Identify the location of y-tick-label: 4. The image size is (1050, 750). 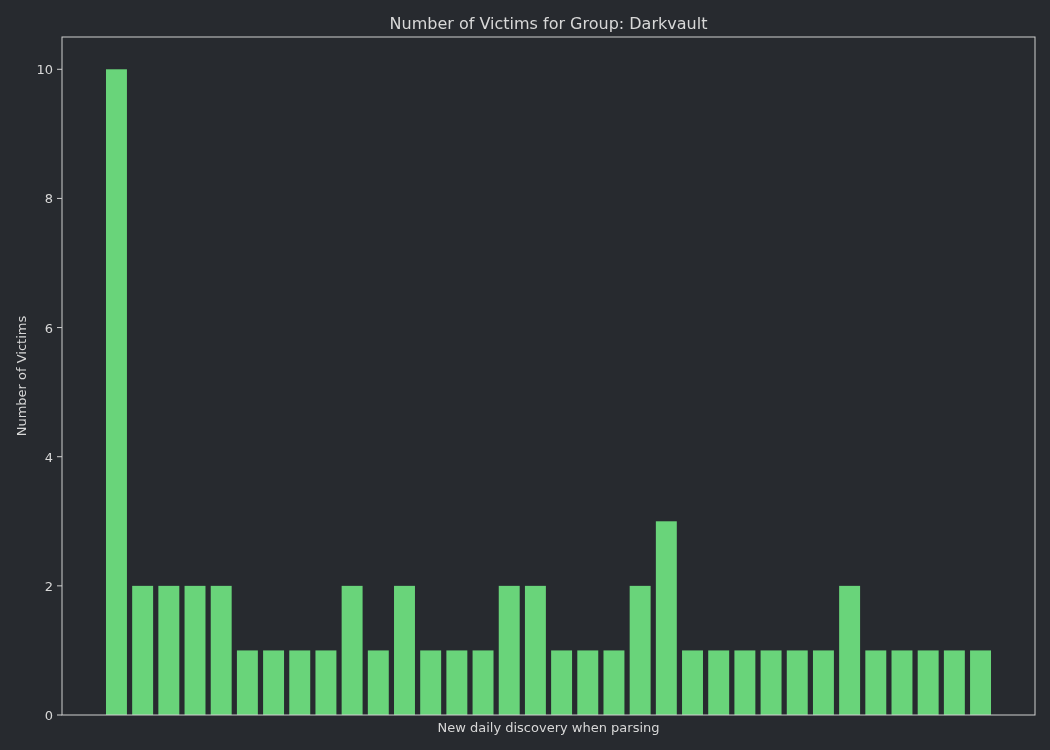
(48, 457).